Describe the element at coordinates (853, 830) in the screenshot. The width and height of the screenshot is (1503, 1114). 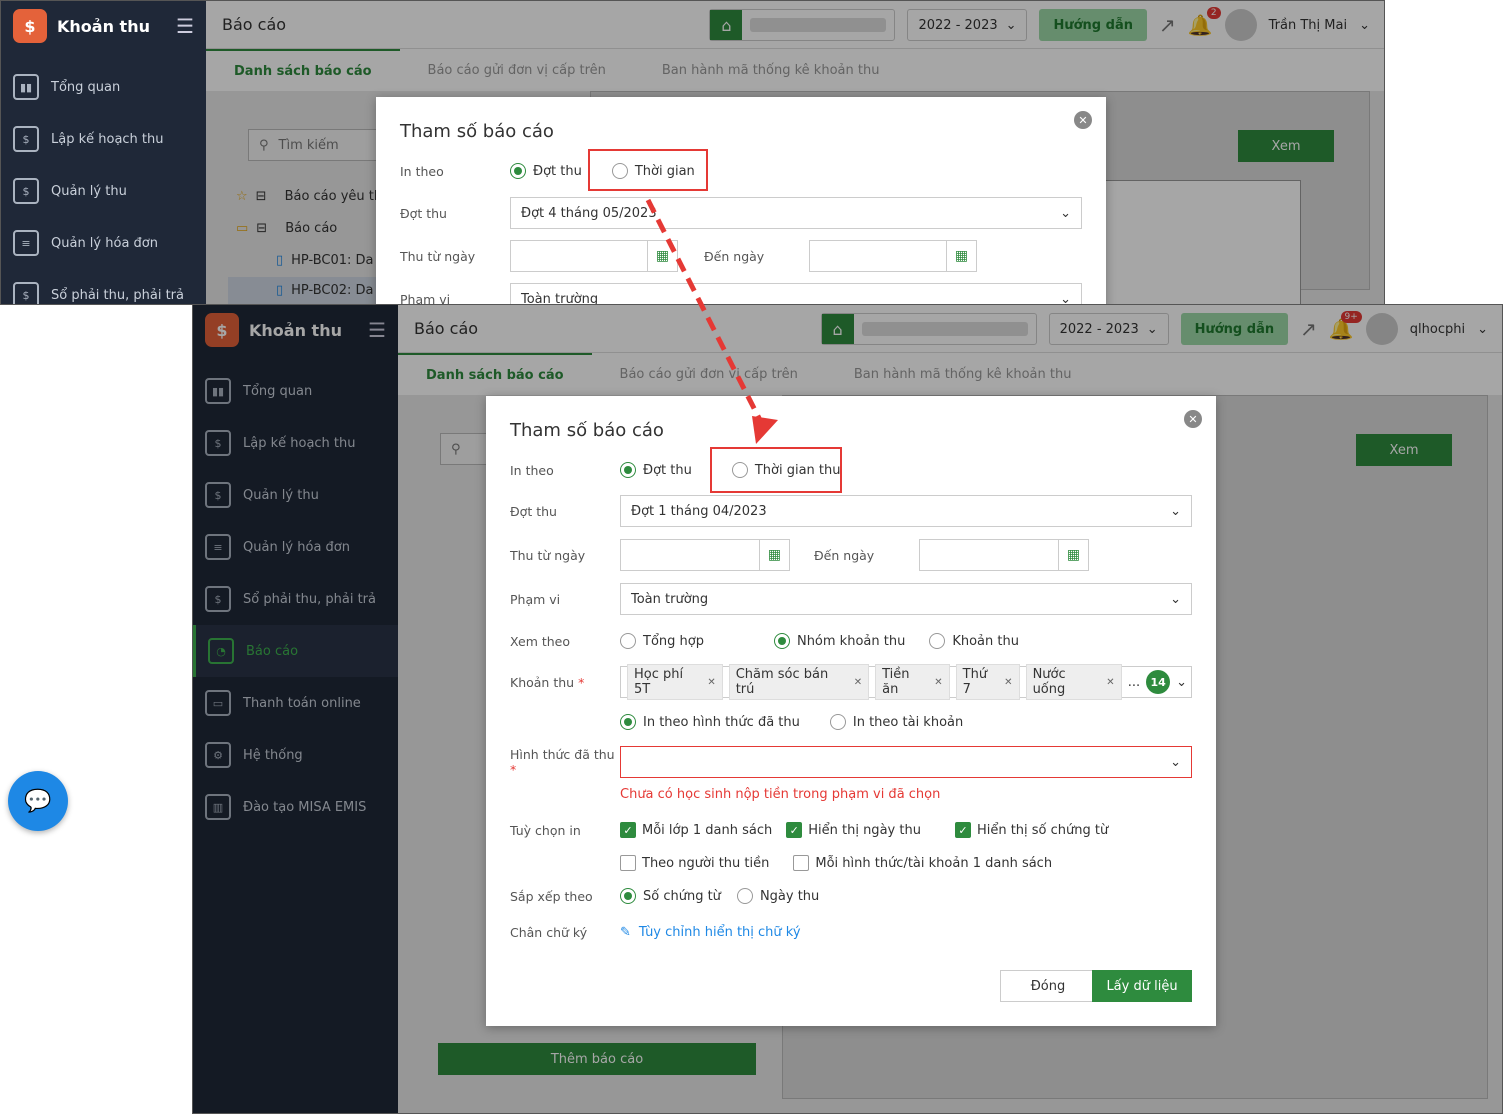
I see `checkbox-ngay-thu: ✓ Hiển thị ngày thu` at that location.